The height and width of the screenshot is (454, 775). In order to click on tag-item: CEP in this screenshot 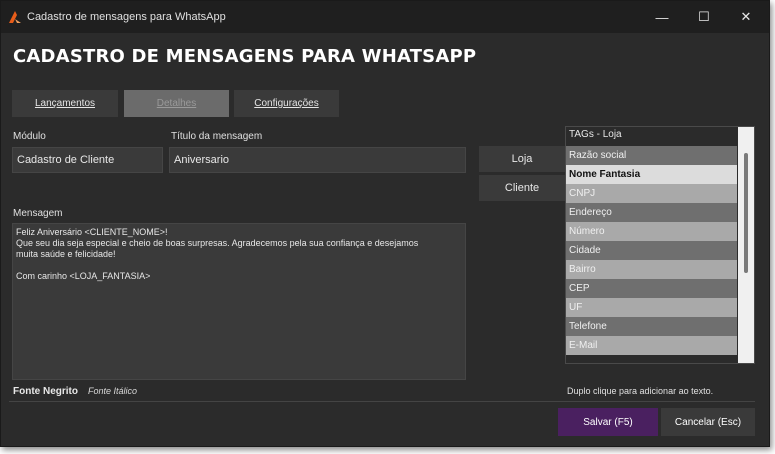, I will do `click(651, 288)`.